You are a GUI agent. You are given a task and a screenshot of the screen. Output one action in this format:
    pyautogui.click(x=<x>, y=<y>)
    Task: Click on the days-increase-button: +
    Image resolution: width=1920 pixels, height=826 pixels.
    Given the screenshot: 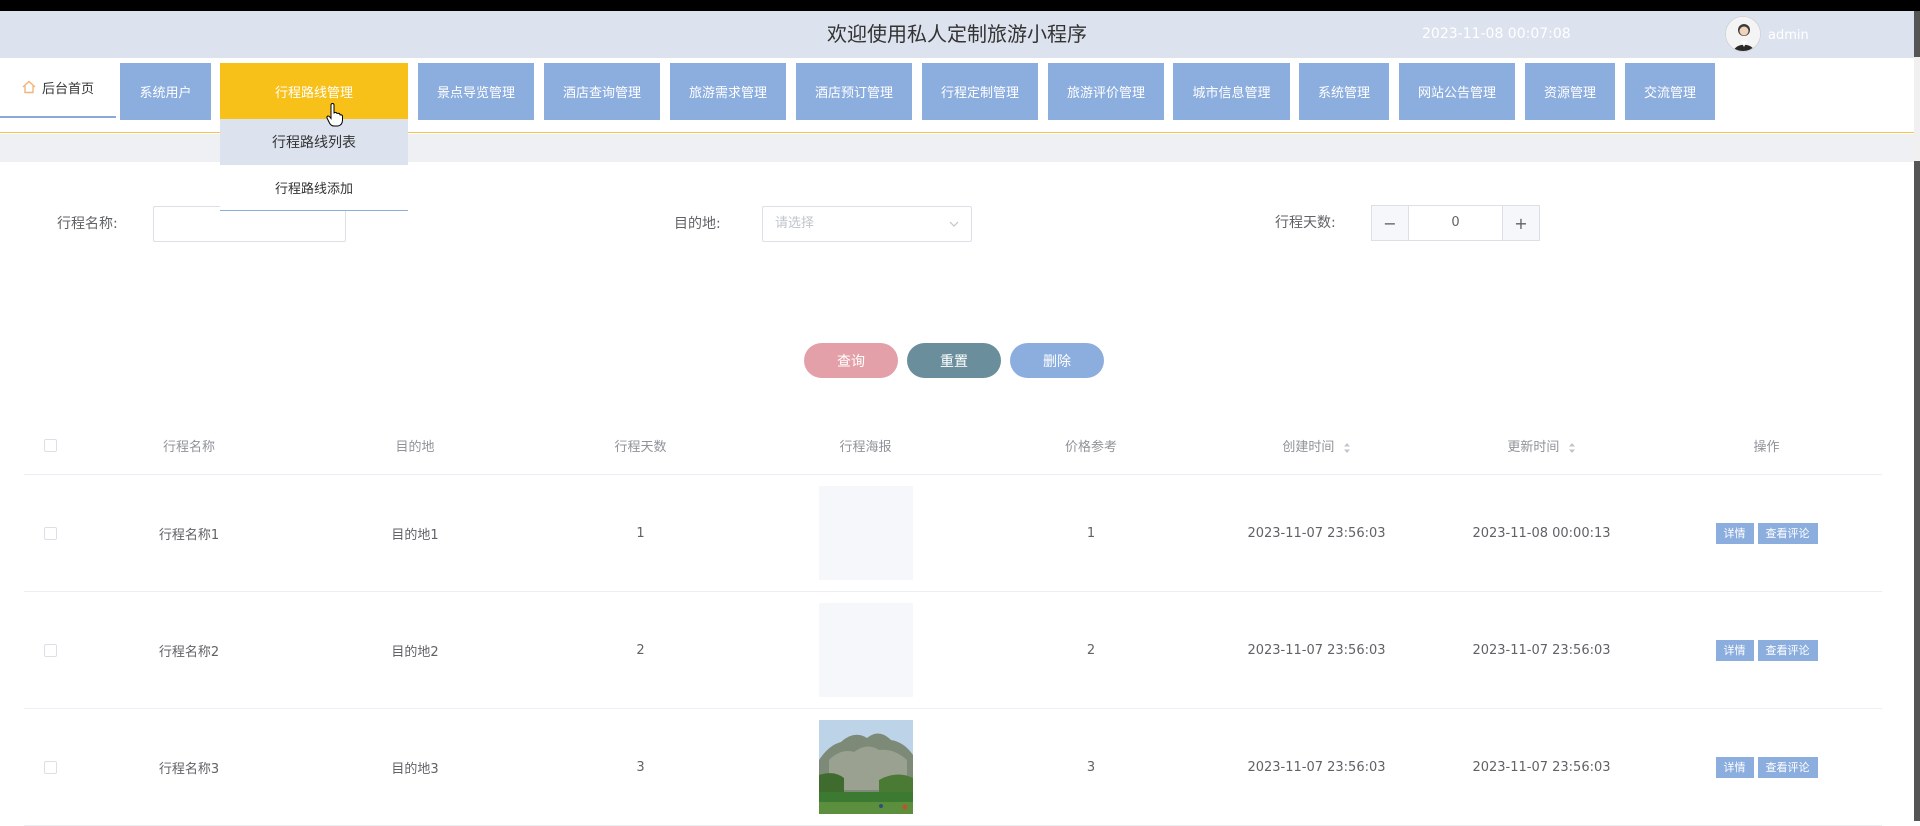 What is the action you would take?
    pyautogui.click(x=1521, y=223)
    